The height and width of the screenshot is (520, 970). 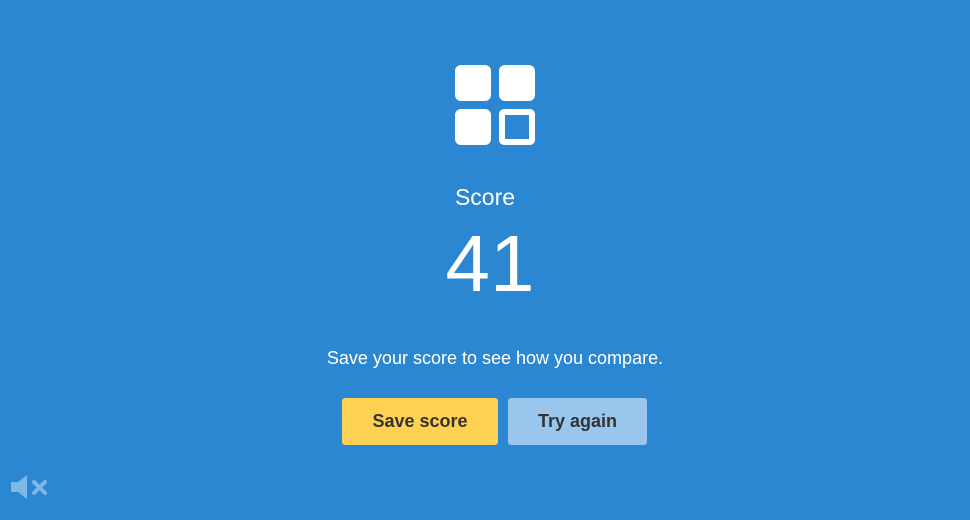 What do you see at coordinates (420, 421) in the screenshot?
I see `save-score-button: Save score` at bounding box center [420, 421].